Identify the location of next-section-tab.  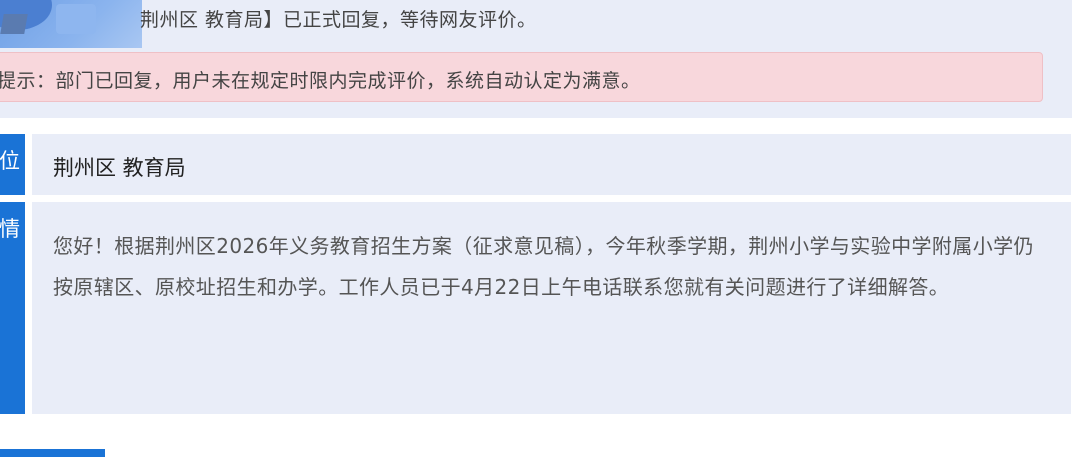
(52, 453).